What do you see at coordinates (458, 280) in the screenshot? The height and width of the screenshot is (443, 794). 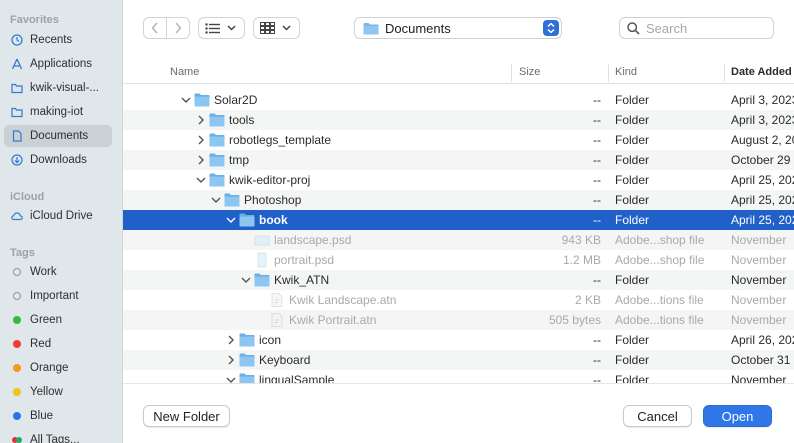 I see `file-row: Kwik_ATN -- Folder November` at bounding box center [458, 280].